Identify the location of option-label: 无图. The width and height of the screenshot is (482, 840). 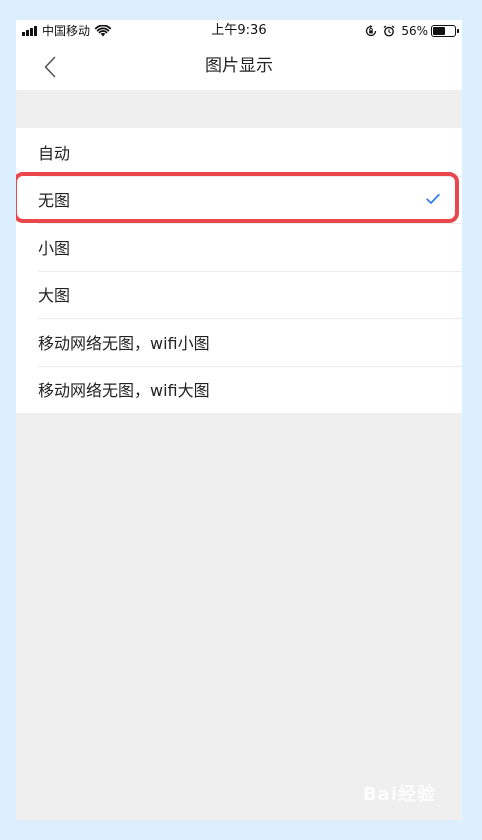
(54, 201).